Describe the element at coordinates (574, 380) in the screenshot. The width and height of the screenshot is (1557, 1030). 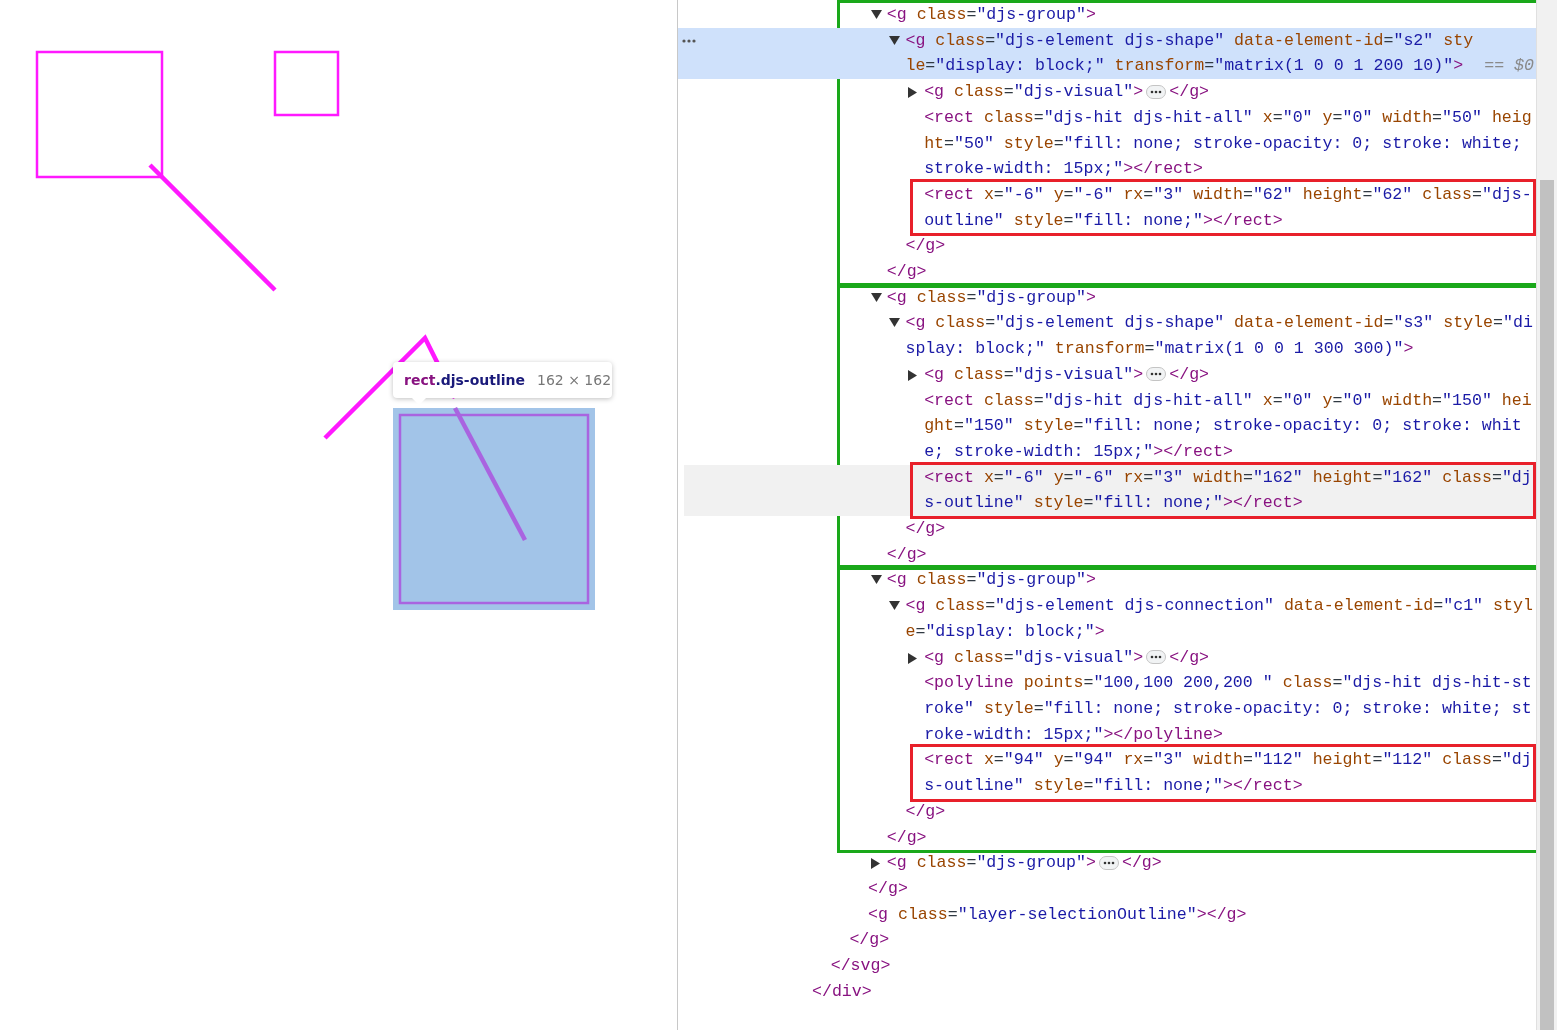
I see `tooltip-size: 162 × 162` at that location.